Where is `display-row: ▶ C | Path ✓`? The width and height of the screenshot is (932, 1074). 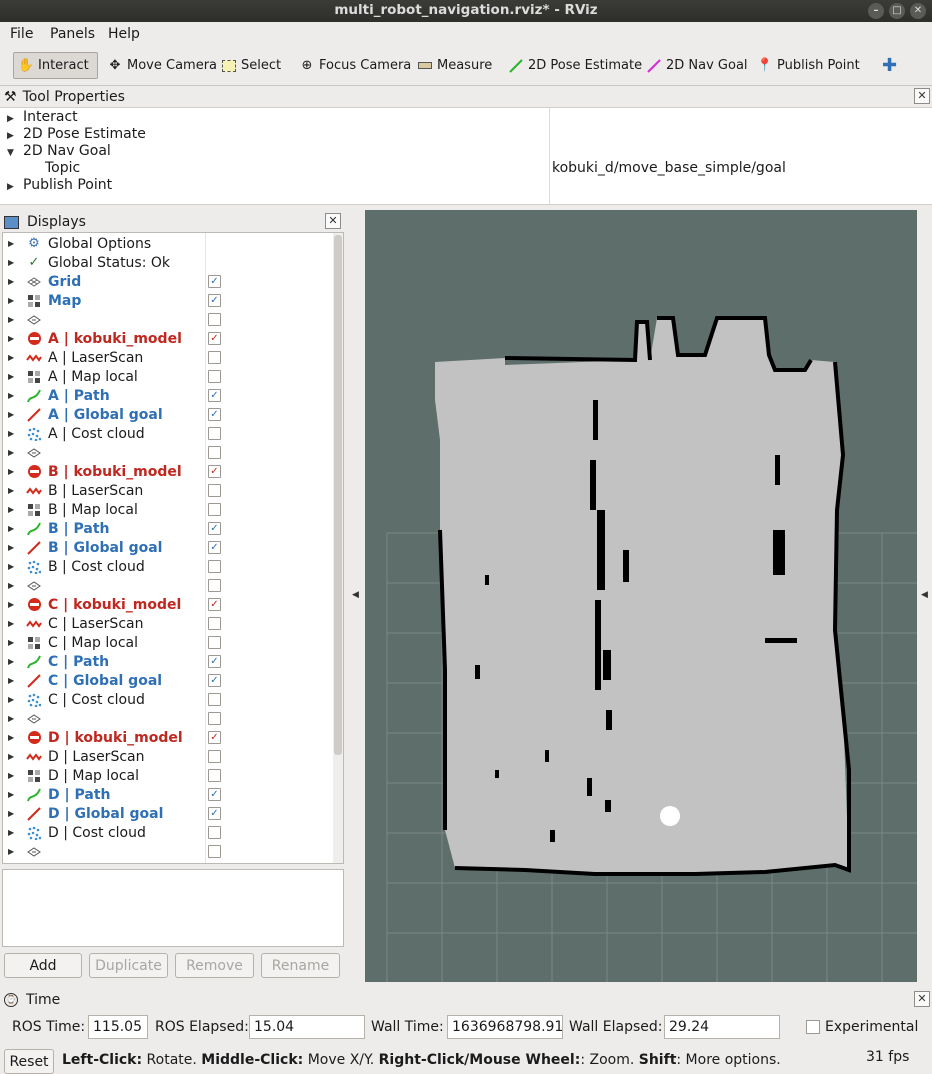 display-row: ▶ C | Path ✓ is located at coordinates (168, 661).